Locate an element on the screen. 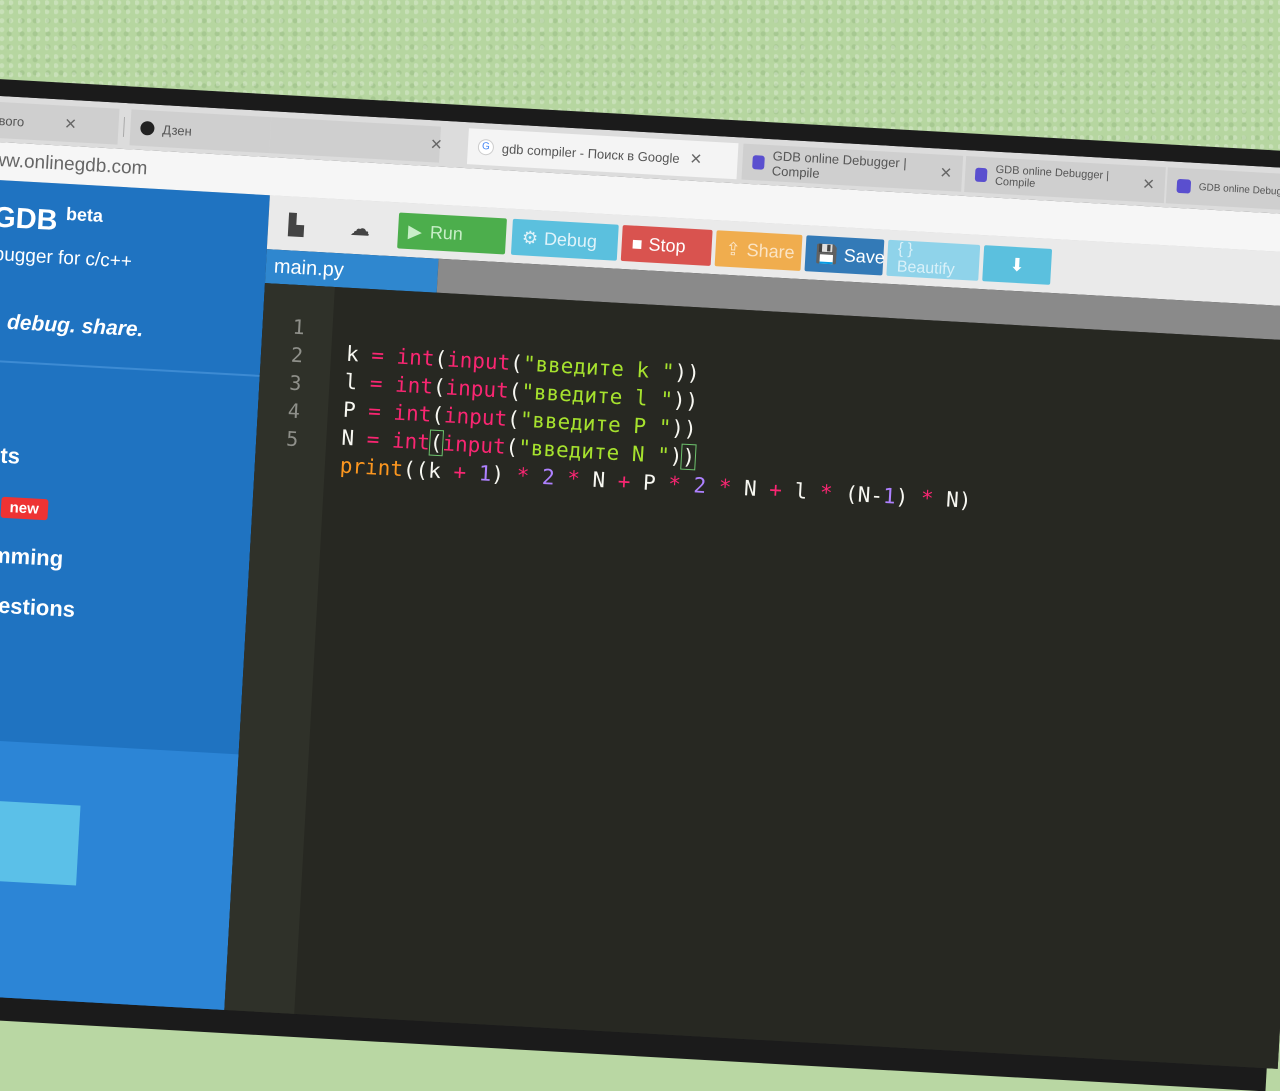 The height and width of the screenshot is (1091, 1280). sidebar-ad-card is located at coordinates (40, 842).